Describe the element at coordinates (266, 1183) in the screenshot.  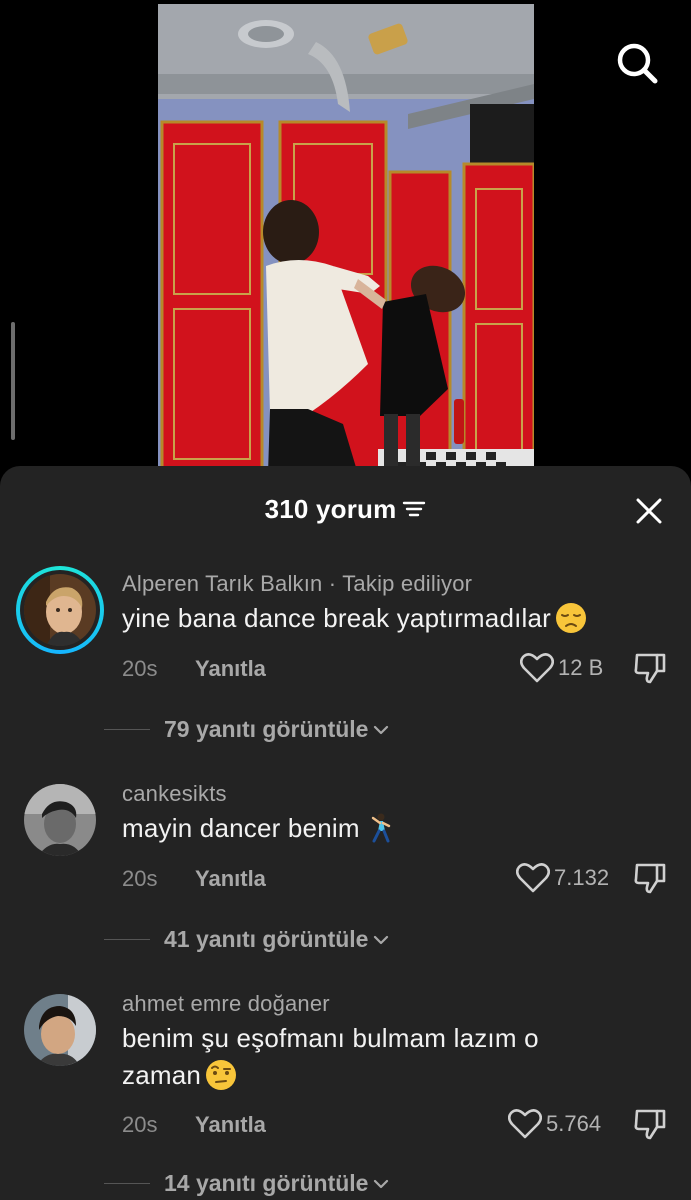
I see `view-replies-label: 14 yanıtı görüntüle` at that location.